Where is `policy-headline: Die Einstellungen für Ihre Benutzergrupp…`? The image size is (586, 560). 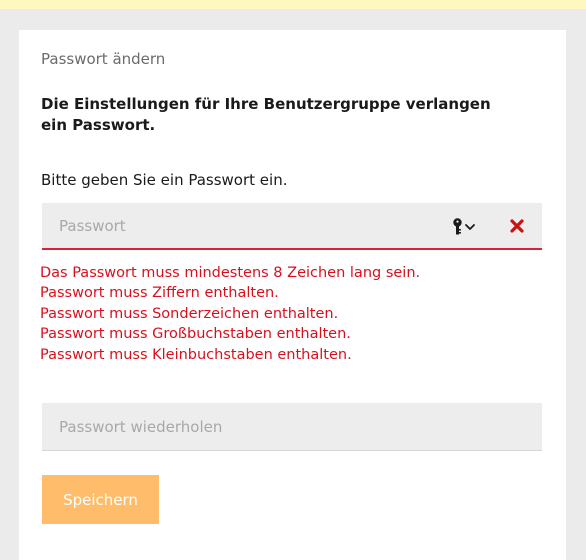 policy-headline: Die Einstellungen für Ihre Benutzergrupp… is located at coordinates (266, 114).